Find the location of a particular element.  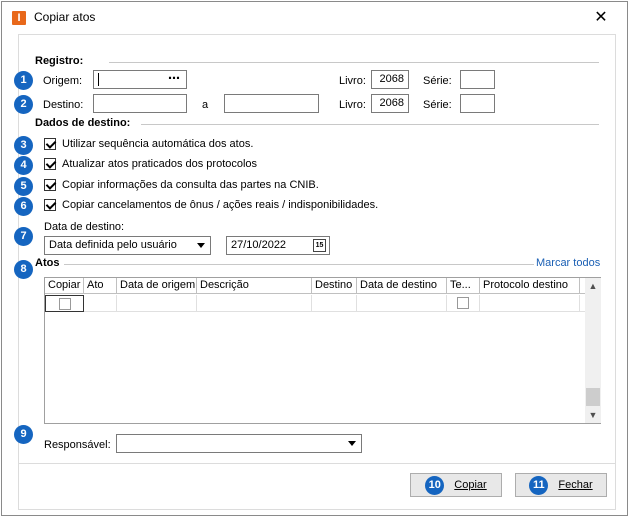

descricao-cell is located at coordinates (254, 303).